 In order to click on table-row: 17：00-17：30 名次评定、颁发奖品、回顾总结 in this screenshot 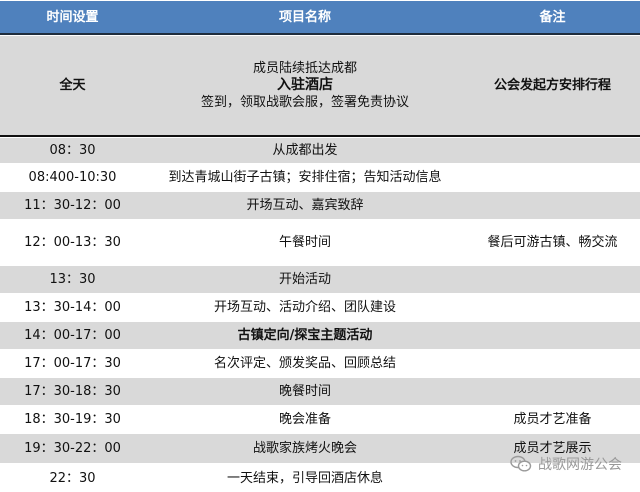, I will do `click(320, 363)`.